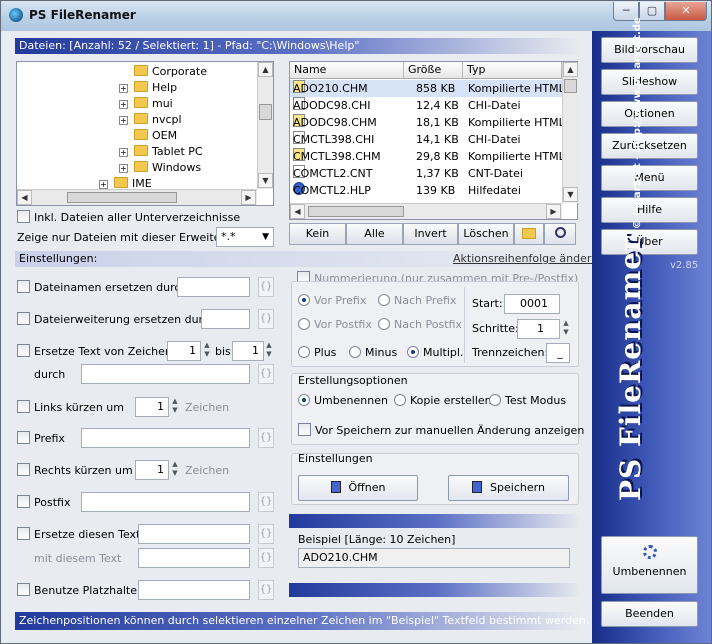  I want to click on from-char-input: 1, so click(184, 351).